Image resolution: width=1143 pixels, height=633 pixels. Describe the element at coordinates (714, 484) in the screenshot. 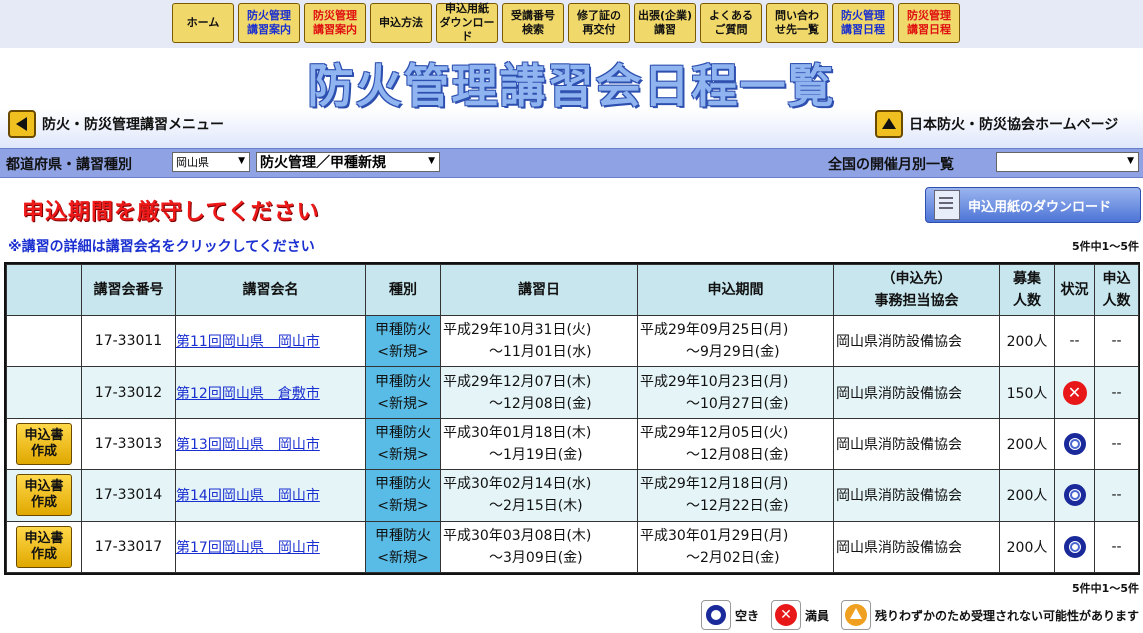

I see `period-line1: 平成29年12月18日(月)` at that location.